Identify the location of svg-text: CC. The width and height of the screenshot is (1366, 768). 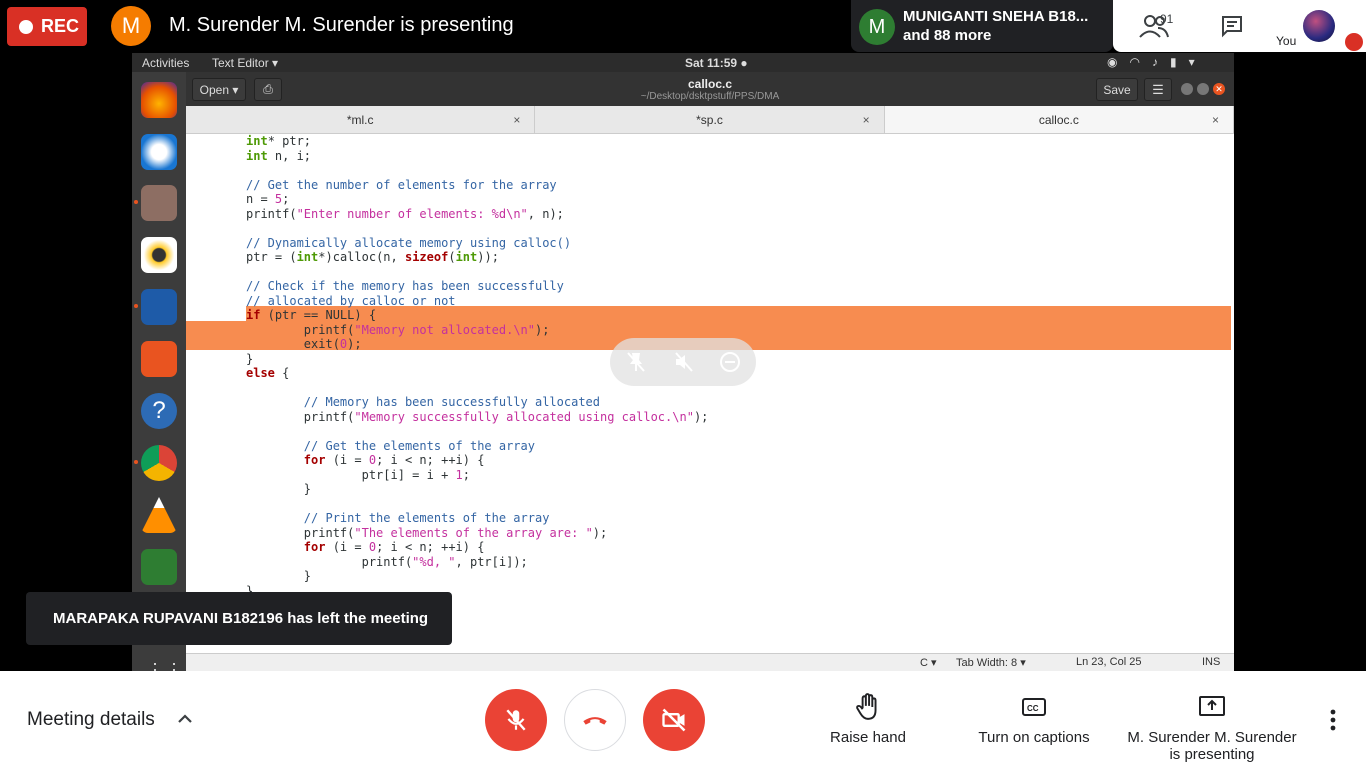
(1033, 708).